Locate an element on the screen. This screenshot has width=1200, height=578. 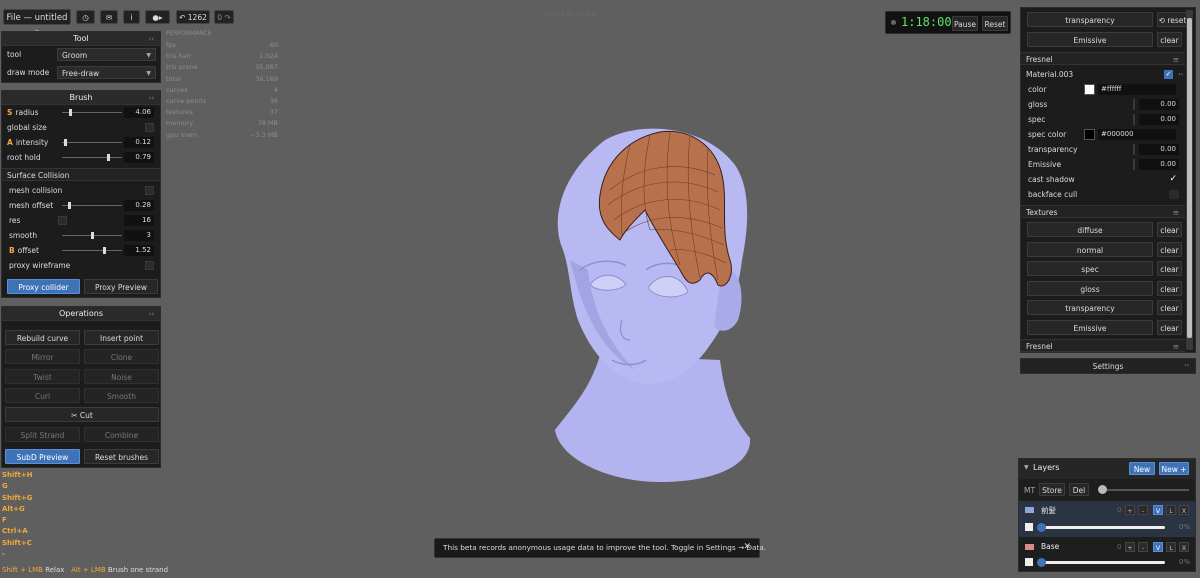
transparency-clear-button: clear is located at coordinates (1169, 307).